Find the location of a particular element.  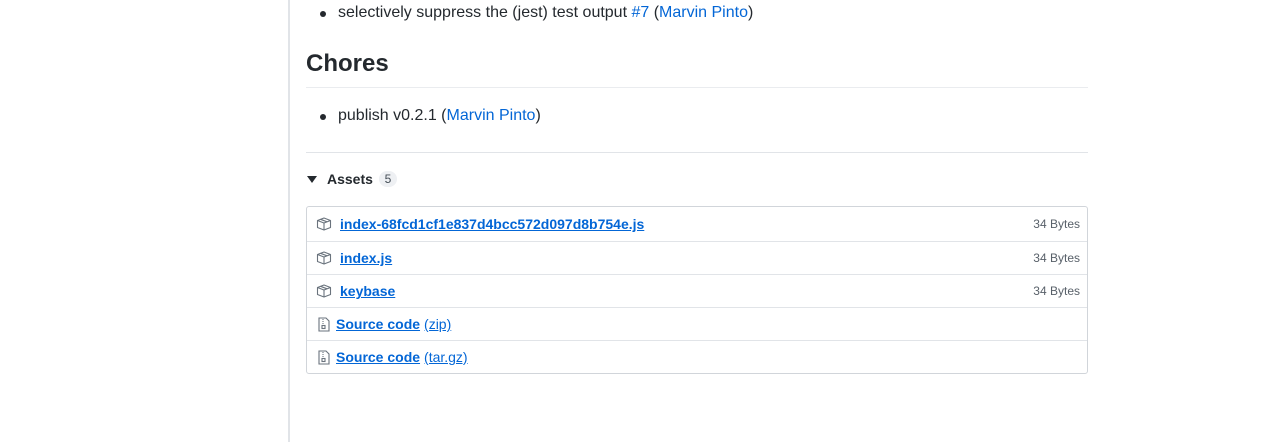

triangle-down-icon is located at coordinates (312, 179).